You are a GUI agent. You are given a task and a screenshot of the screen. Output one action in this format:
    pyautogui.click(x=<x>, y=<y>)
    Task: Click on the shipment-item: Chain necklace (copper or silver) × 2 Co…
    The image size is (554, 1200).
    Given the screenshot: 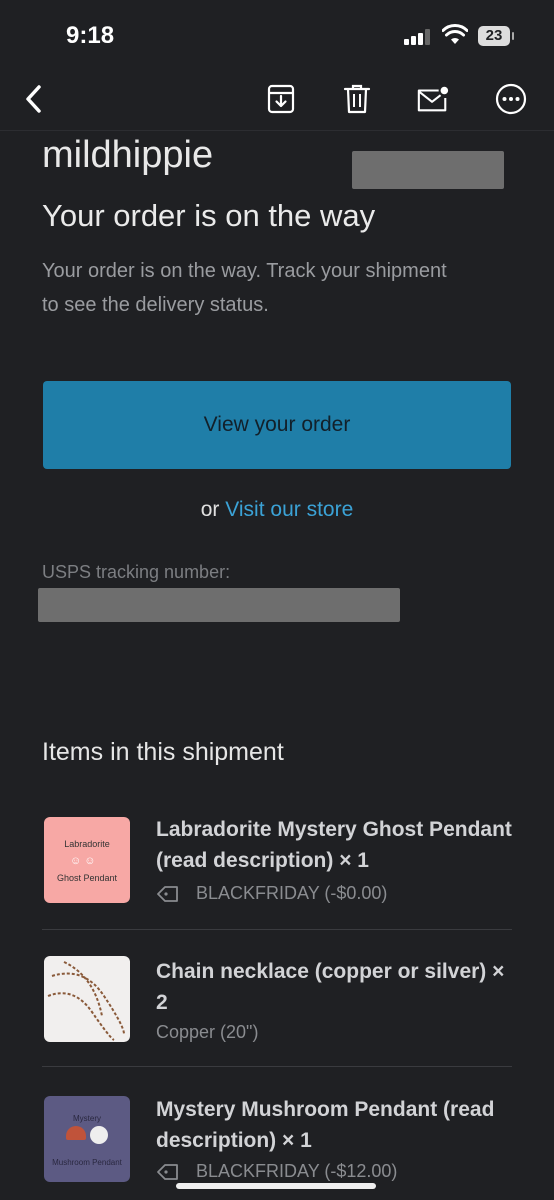 What is the action you would take?
    pyautogui.click(x=277, y=1006)
    